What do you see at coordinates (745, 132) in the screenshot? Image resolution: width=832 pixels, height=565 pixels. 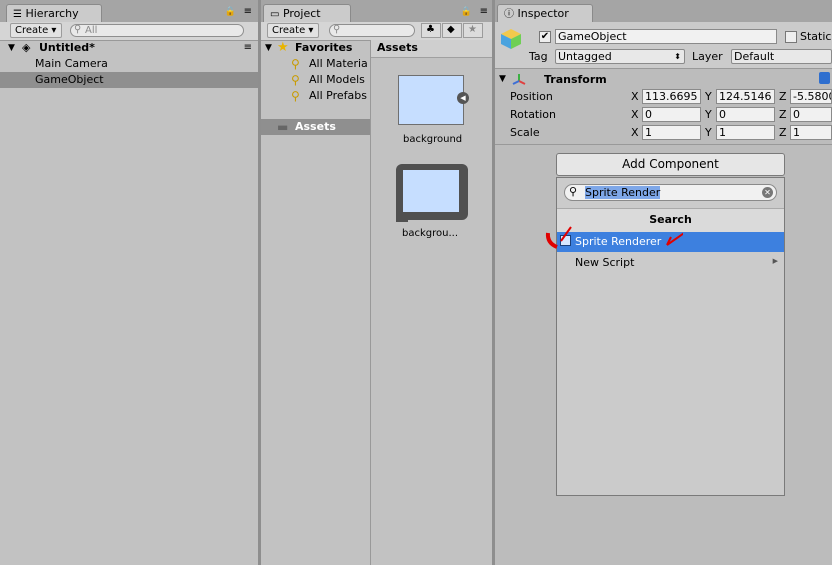 I see `scale-y-field: 1` at bounding box center [745, 132].